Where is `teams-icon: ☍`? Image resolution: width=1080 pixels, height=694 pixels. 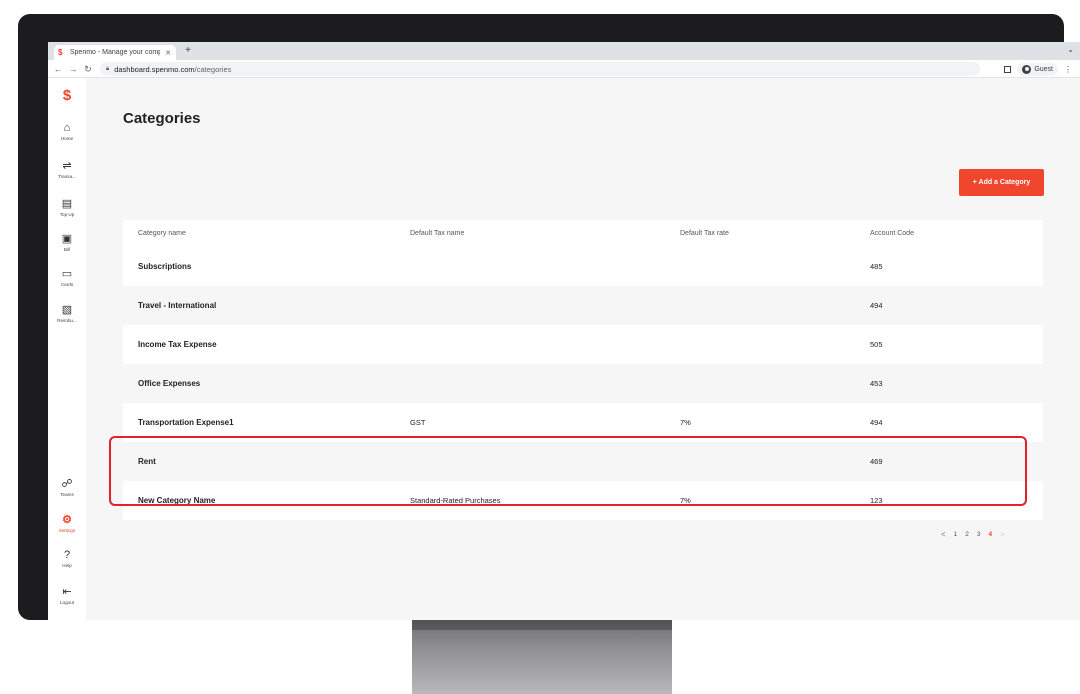 teams-icon: ☍ is located at coordinates (67, 484).